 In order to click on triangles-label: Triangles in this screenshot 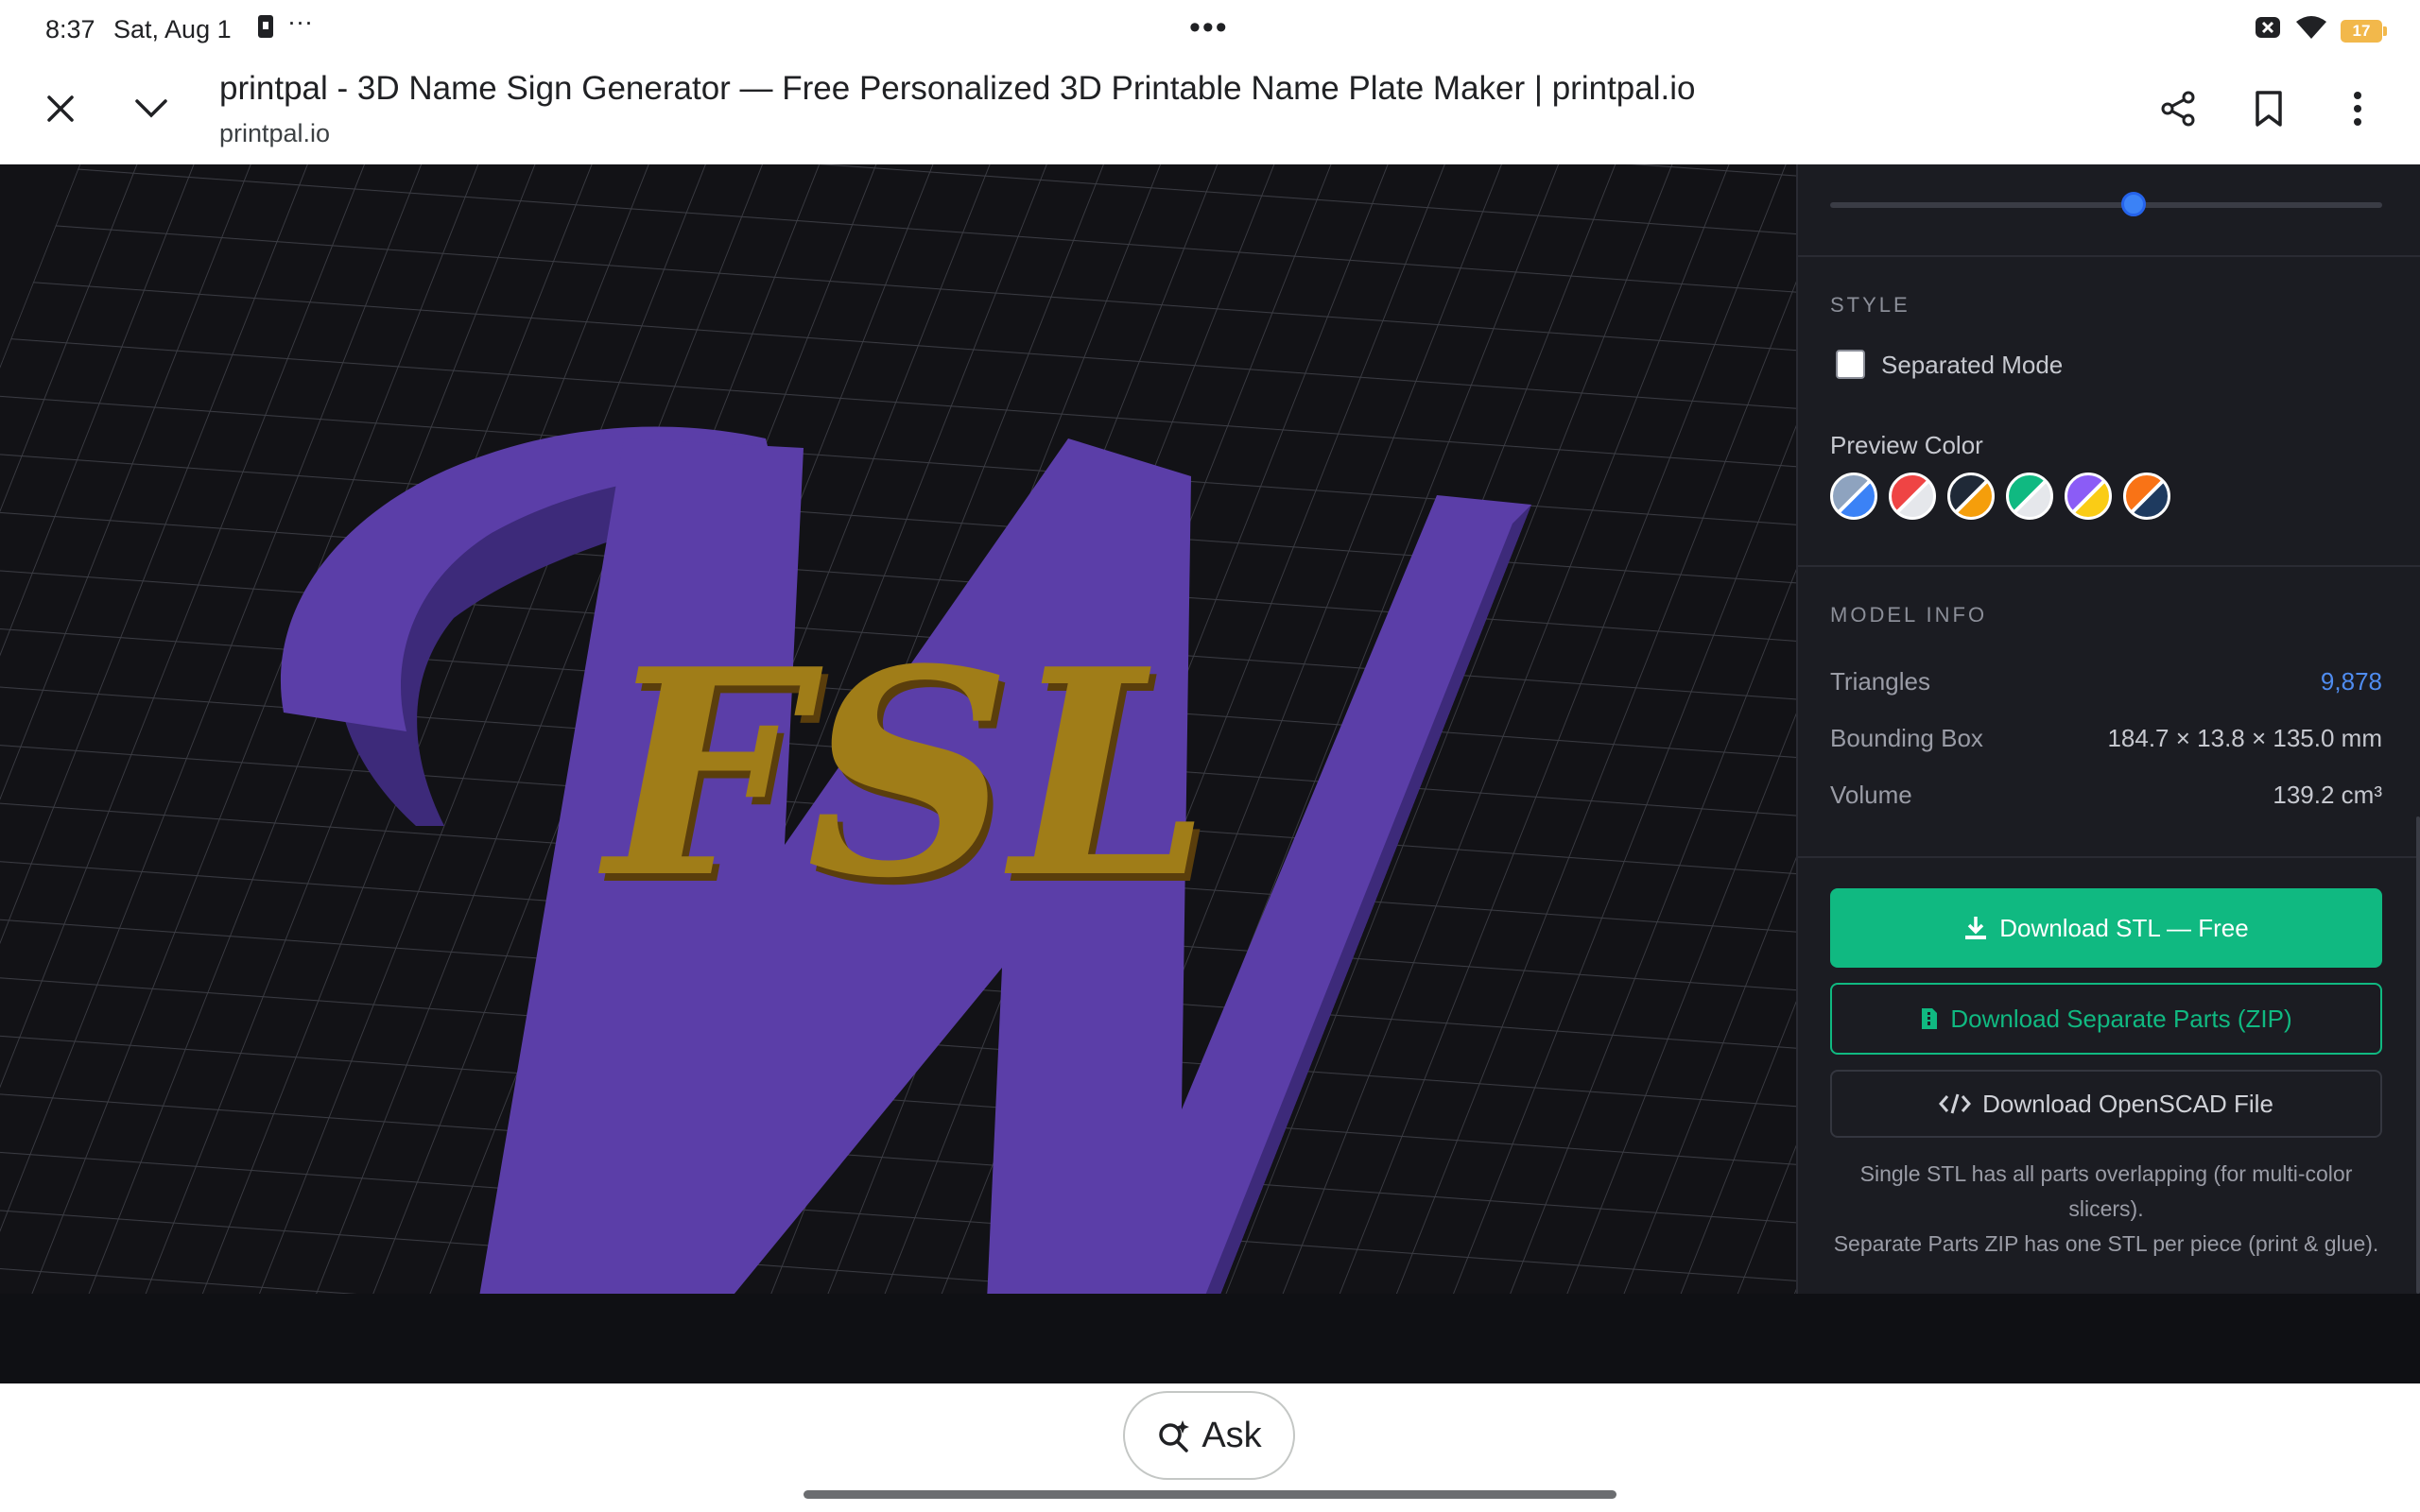, I will do `click(1880, 681)`.